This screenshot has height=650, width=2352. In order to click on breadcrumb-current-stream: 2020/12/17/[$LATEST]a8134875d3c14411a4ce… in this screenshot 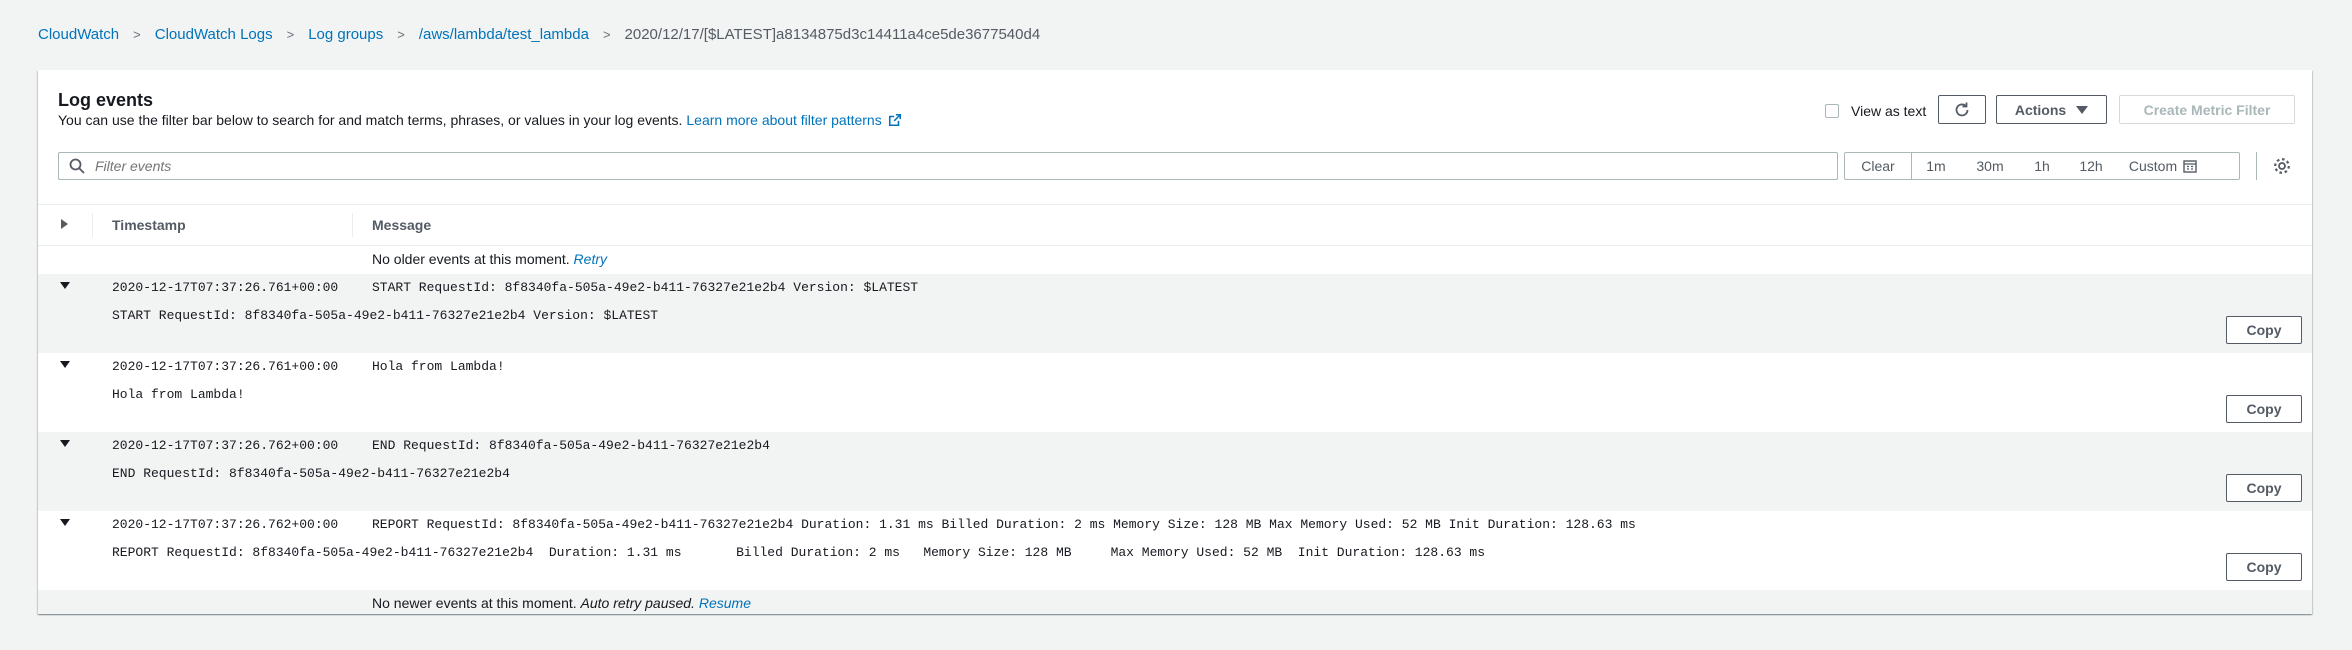, I will do `click(832, 34)`.